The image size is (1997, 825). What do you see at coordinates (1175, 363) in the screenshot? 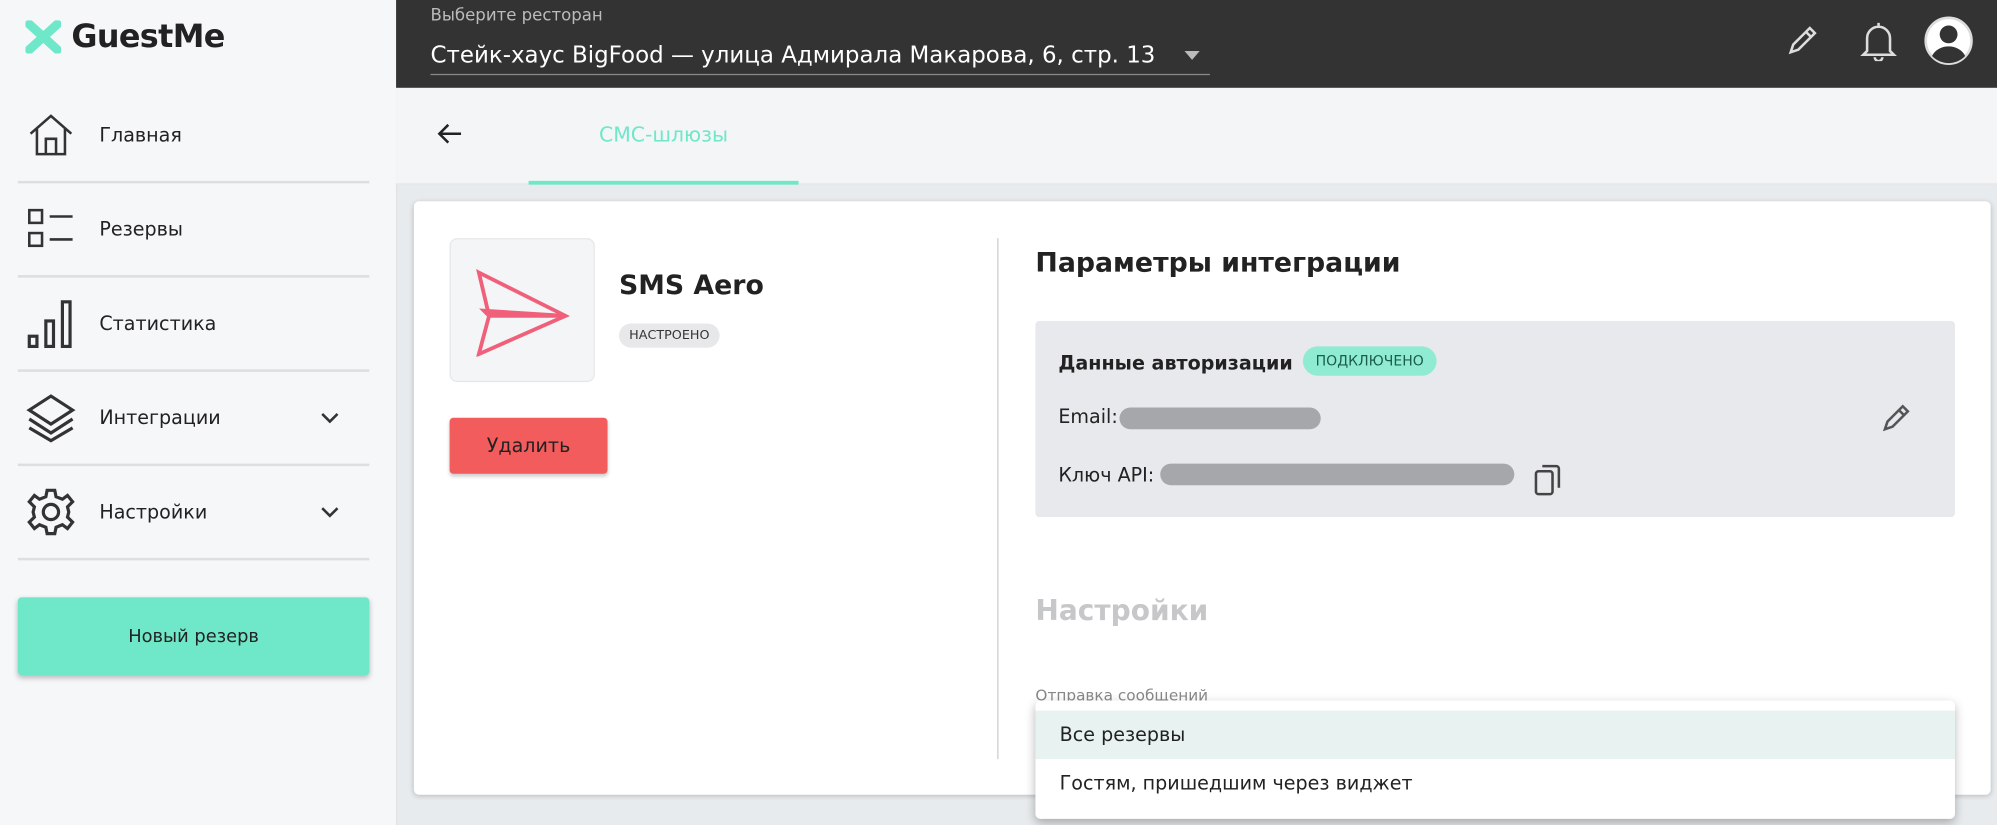
I see `auth-title: Данные авторизации` at bounding box center [1175, 363].